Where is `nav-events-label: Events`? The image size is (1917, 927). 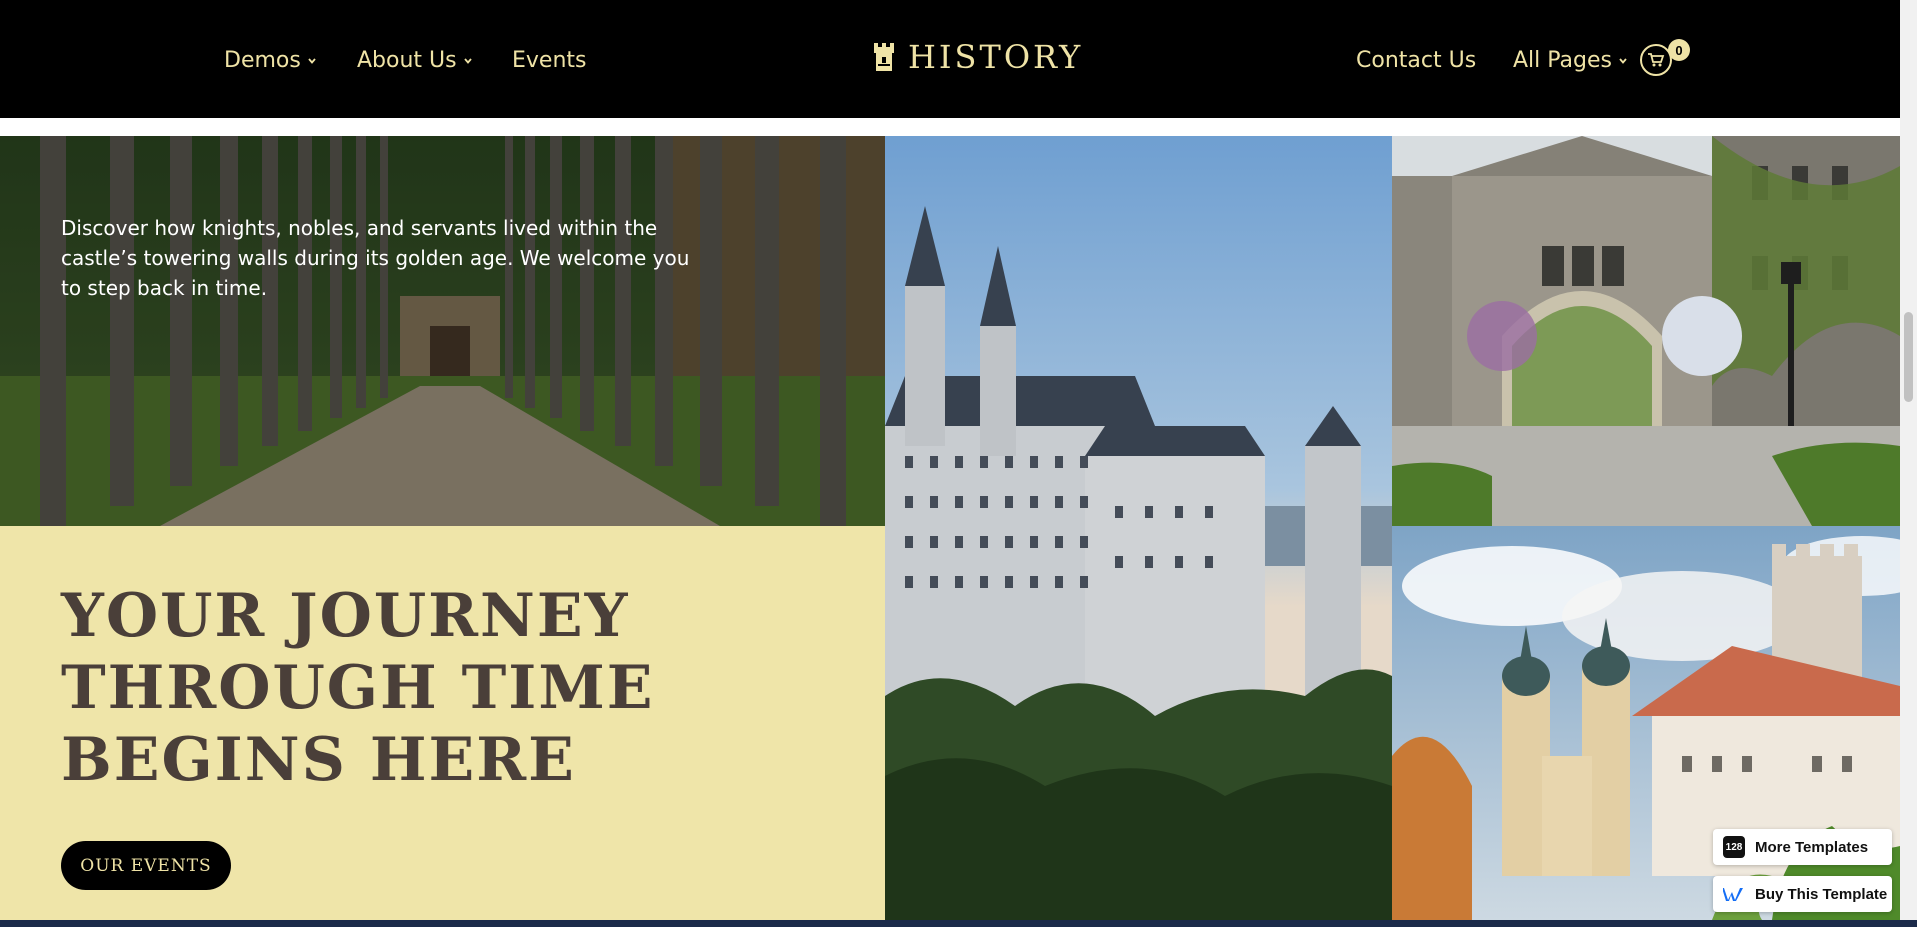 nav-events-label: Events is located at coordinates (549, 60).